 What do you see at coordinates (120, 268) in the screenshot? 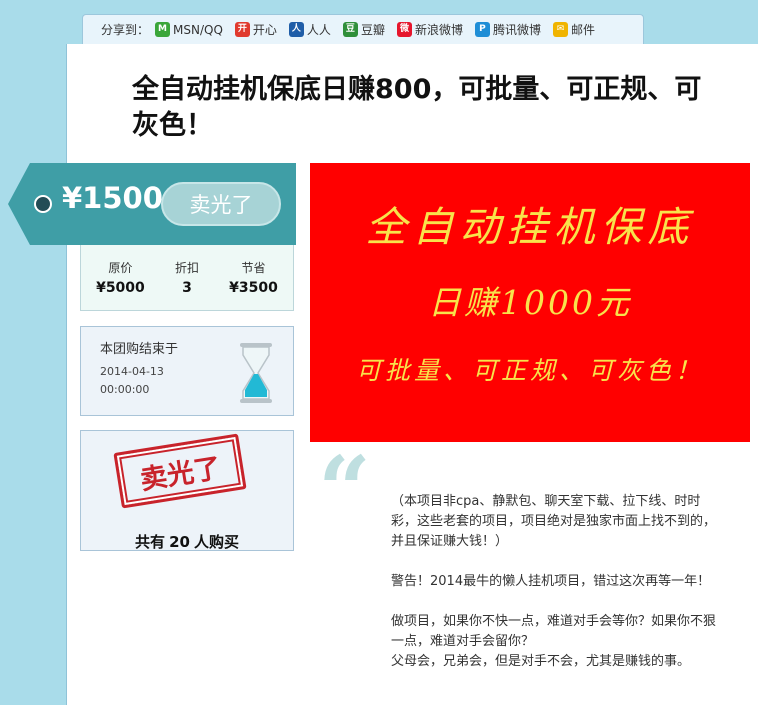
I see `stat-label: 原价` at bounding box center [120, 268].